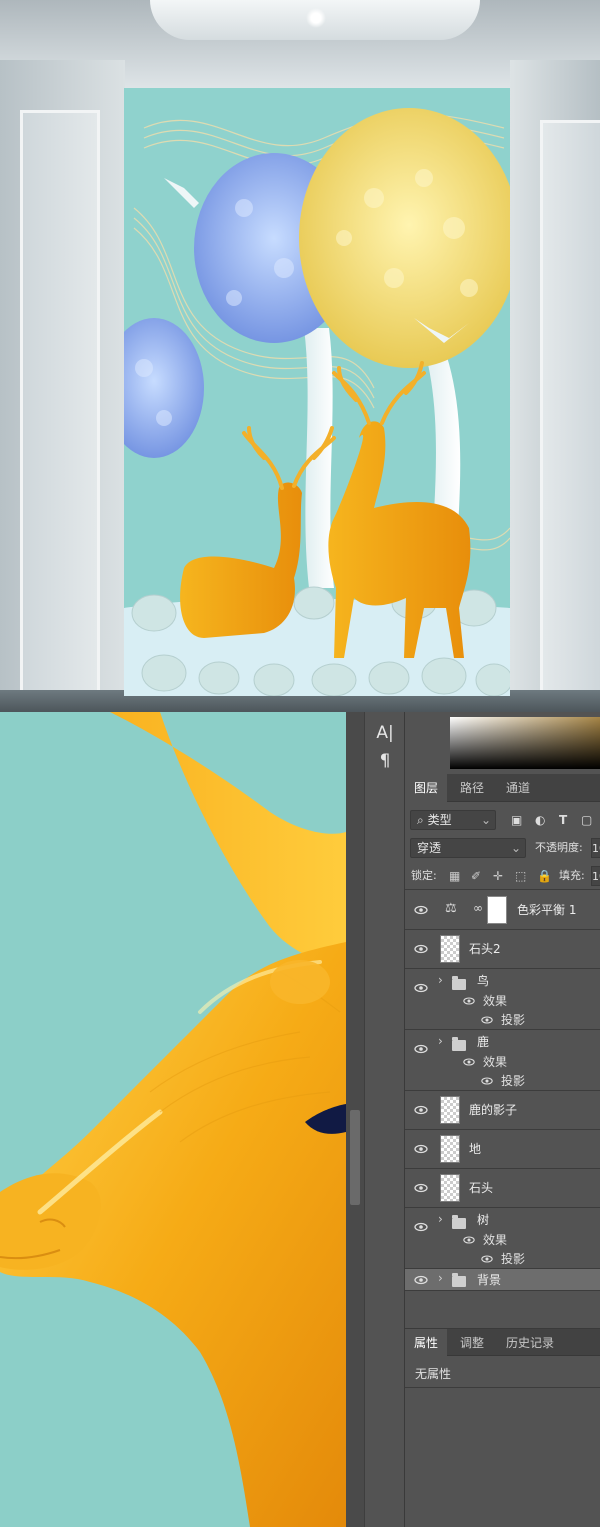  What do you see at coordinates (483, 981) in the screenshot?
I see `layer-name: 鸟` at bounding box center [483, 981].